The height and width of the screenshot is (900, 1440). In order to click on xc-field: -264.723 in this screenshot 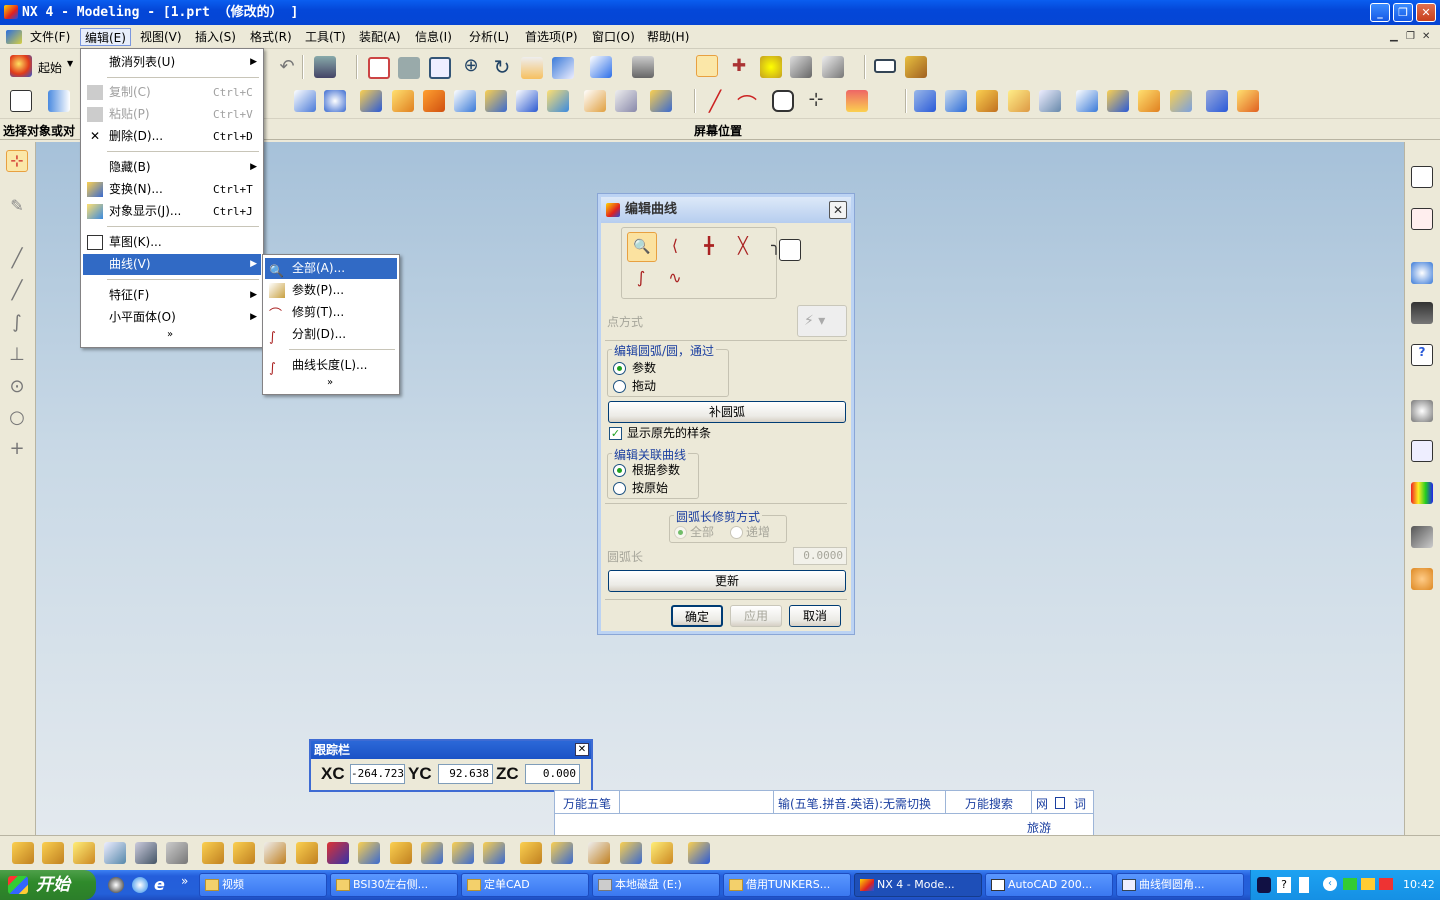, I will do `click(377, 774)`.